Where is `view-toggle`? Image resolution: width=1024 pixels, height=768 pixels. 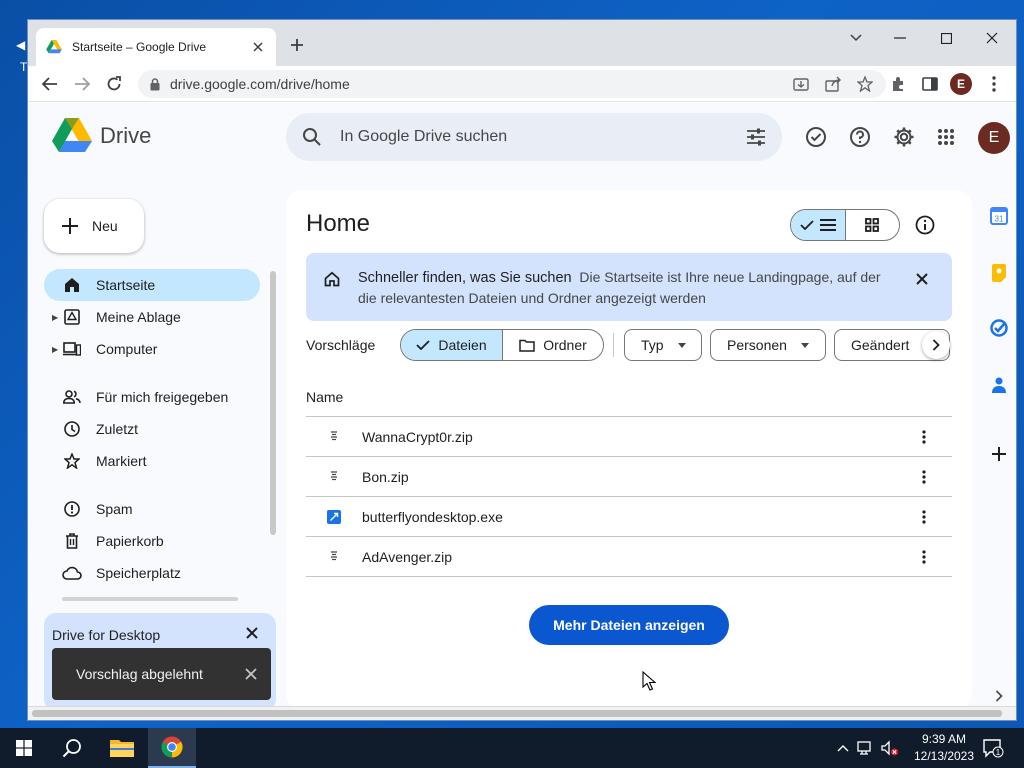 view-toggle is located at coordinates (845, 225).